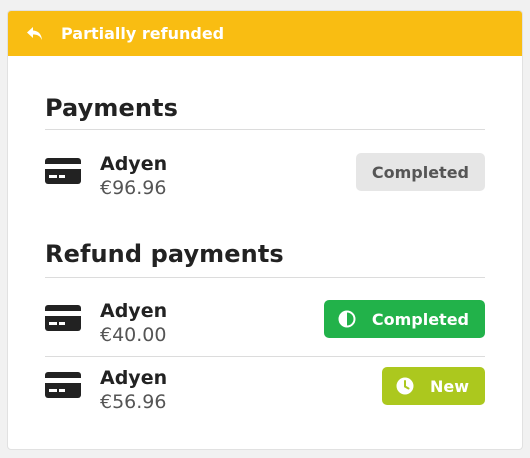 This screenshot has height=458, width=530. Describe the element at coordinates (449, 386) in the screenshot. I see `status-badge-label: New` at that location.